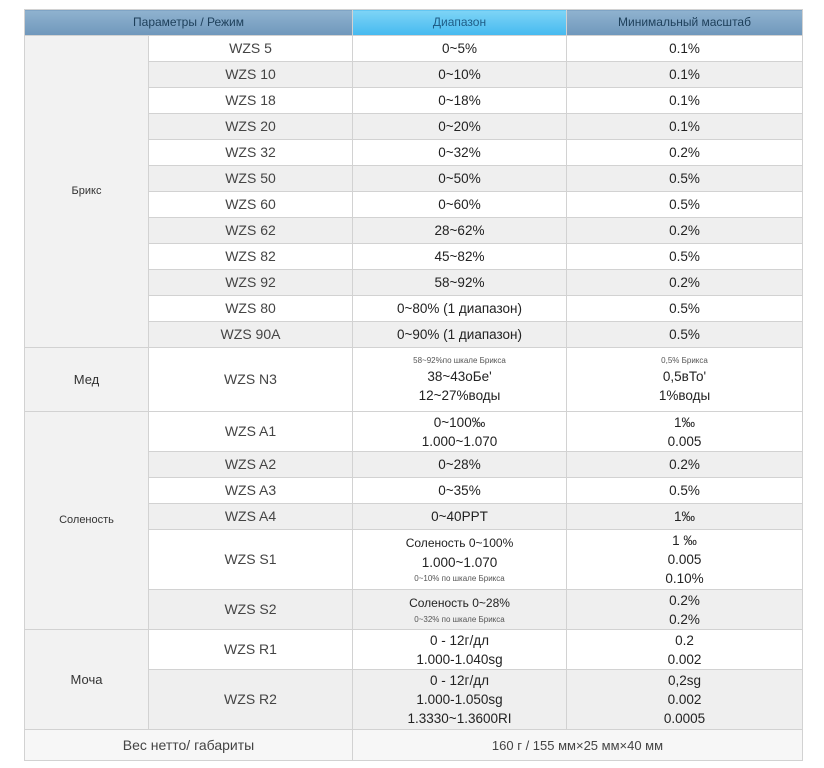 Image resolution: width=824 pixels, height=768 pixels. Describe the element at coordinates (459, 602) in the screenshot. I see `range-line: Соленость 0~28%` at that location.